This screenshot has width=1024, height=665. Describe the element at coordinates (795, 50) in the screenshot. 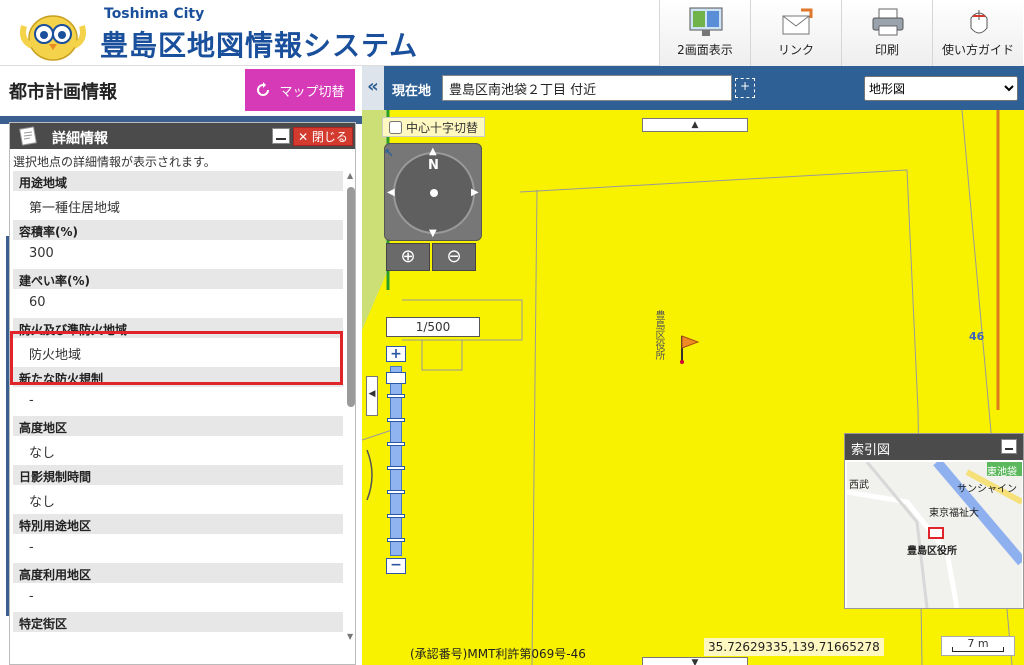

I see `link-label: リンク` at that location.